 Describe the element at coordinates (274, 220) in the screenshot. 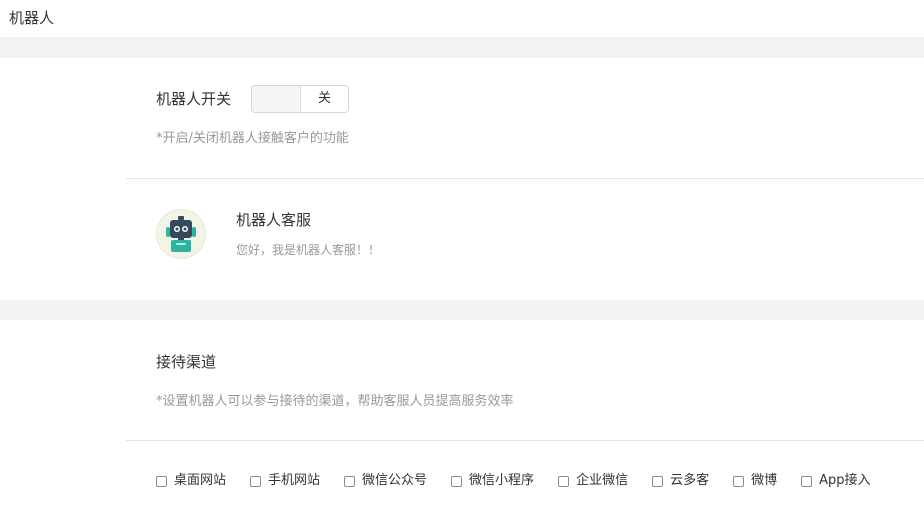

I see `robot-name: 机器人客服` at that location.